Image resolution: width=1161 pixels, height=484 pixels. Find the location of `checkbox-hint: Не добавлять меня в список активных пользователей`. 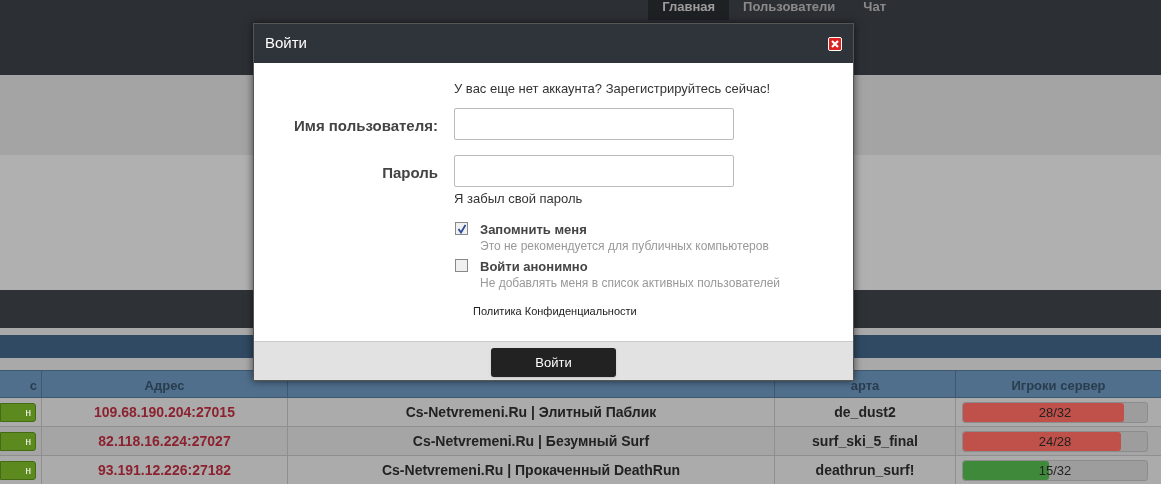

checkbox-hint: Не добавлять меня в список активных пользователей is located at coordinates (630, 283).